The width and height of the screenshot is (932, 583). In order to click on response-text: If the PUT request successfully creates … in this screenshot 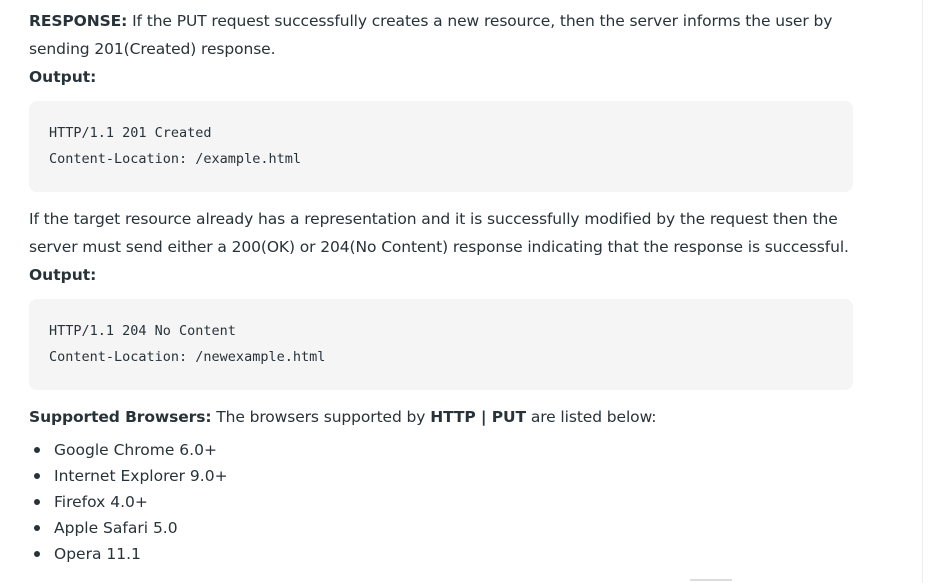, I will do `click(431, 35)`.